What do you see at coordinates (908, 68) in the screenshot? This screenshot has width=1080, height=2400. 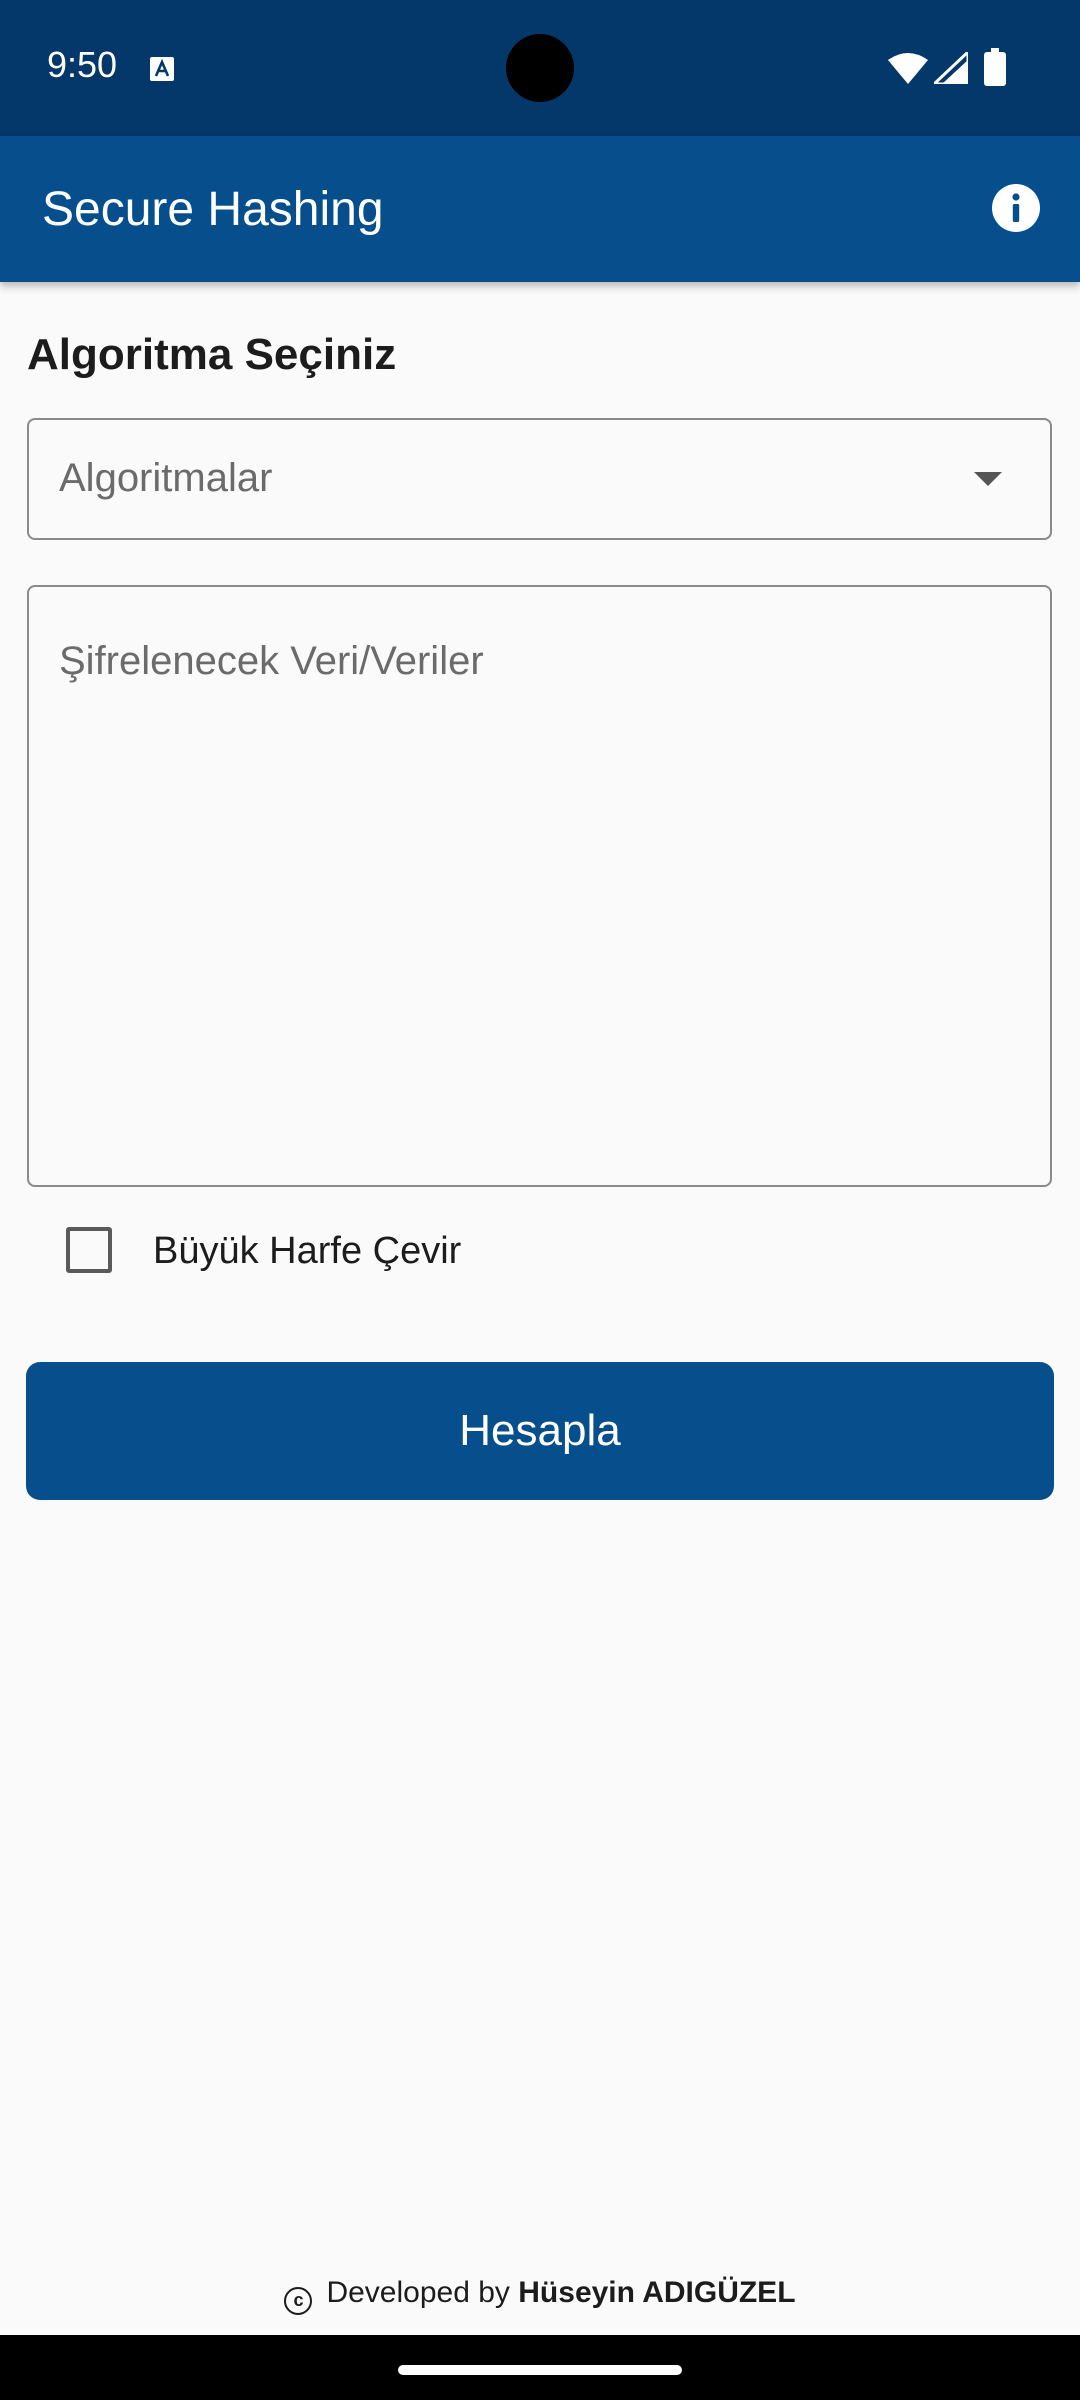 I see `wifi-icon` at bounding box center [908, 68].